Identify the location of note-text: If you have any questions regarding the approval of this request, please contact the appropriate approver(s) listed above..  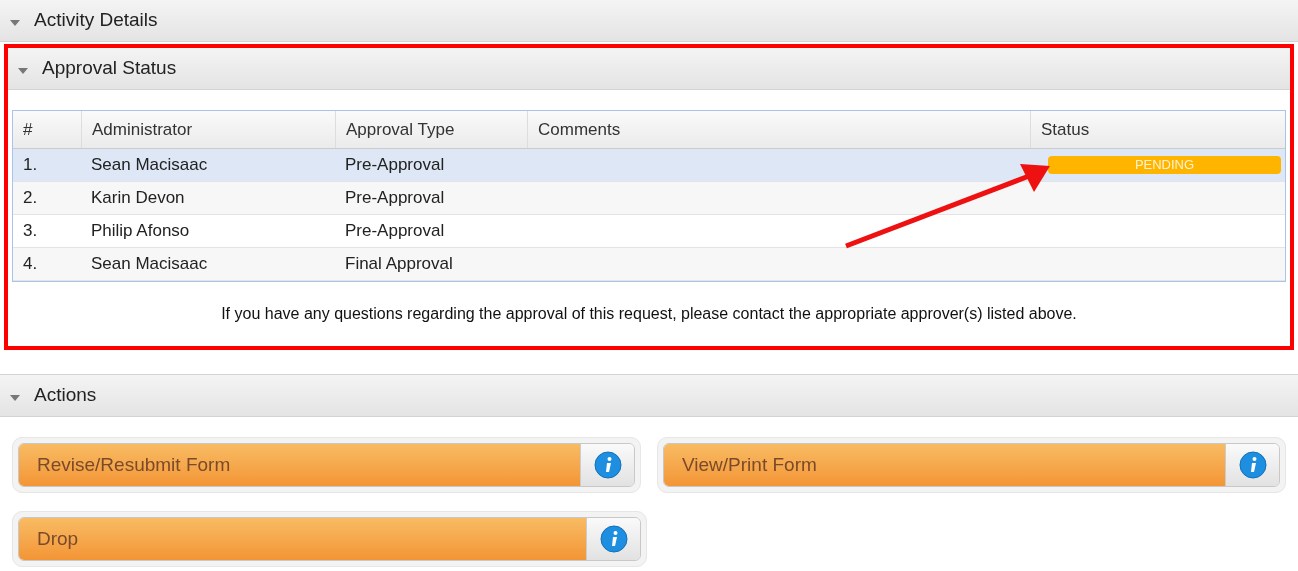
(649, 314).